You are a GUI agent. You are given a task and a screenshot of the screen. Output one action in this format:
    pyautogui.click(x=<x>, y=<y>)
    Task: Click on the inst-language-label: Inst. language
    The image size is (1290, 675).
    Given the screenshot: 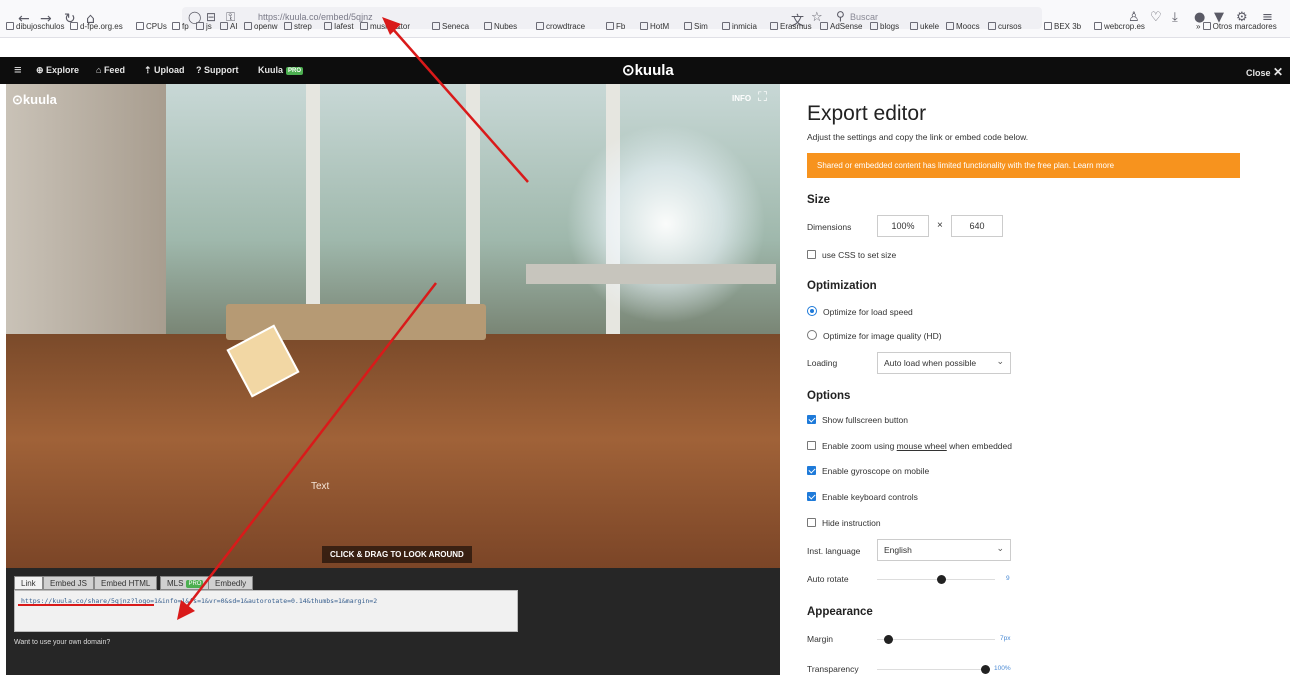 What is the action you would take?
    pyautogui.click(x=834, y=551)
    